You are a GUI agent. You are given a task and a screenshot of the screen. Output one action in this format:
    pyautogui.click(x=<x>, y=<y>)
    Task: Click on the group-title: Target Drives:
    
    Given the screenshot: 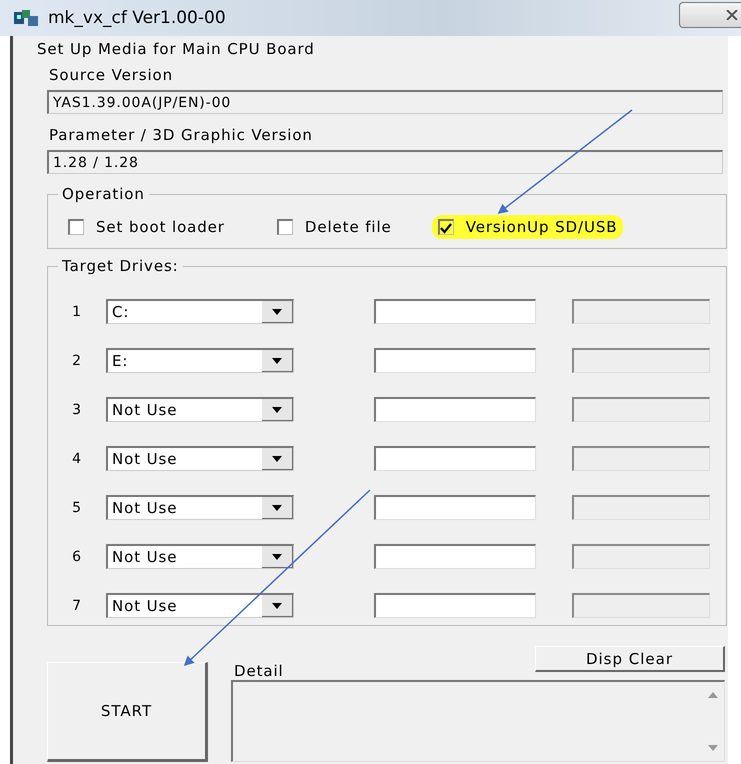 What is the action you would take?
    pyautogui.click(x=120, y=266)
    